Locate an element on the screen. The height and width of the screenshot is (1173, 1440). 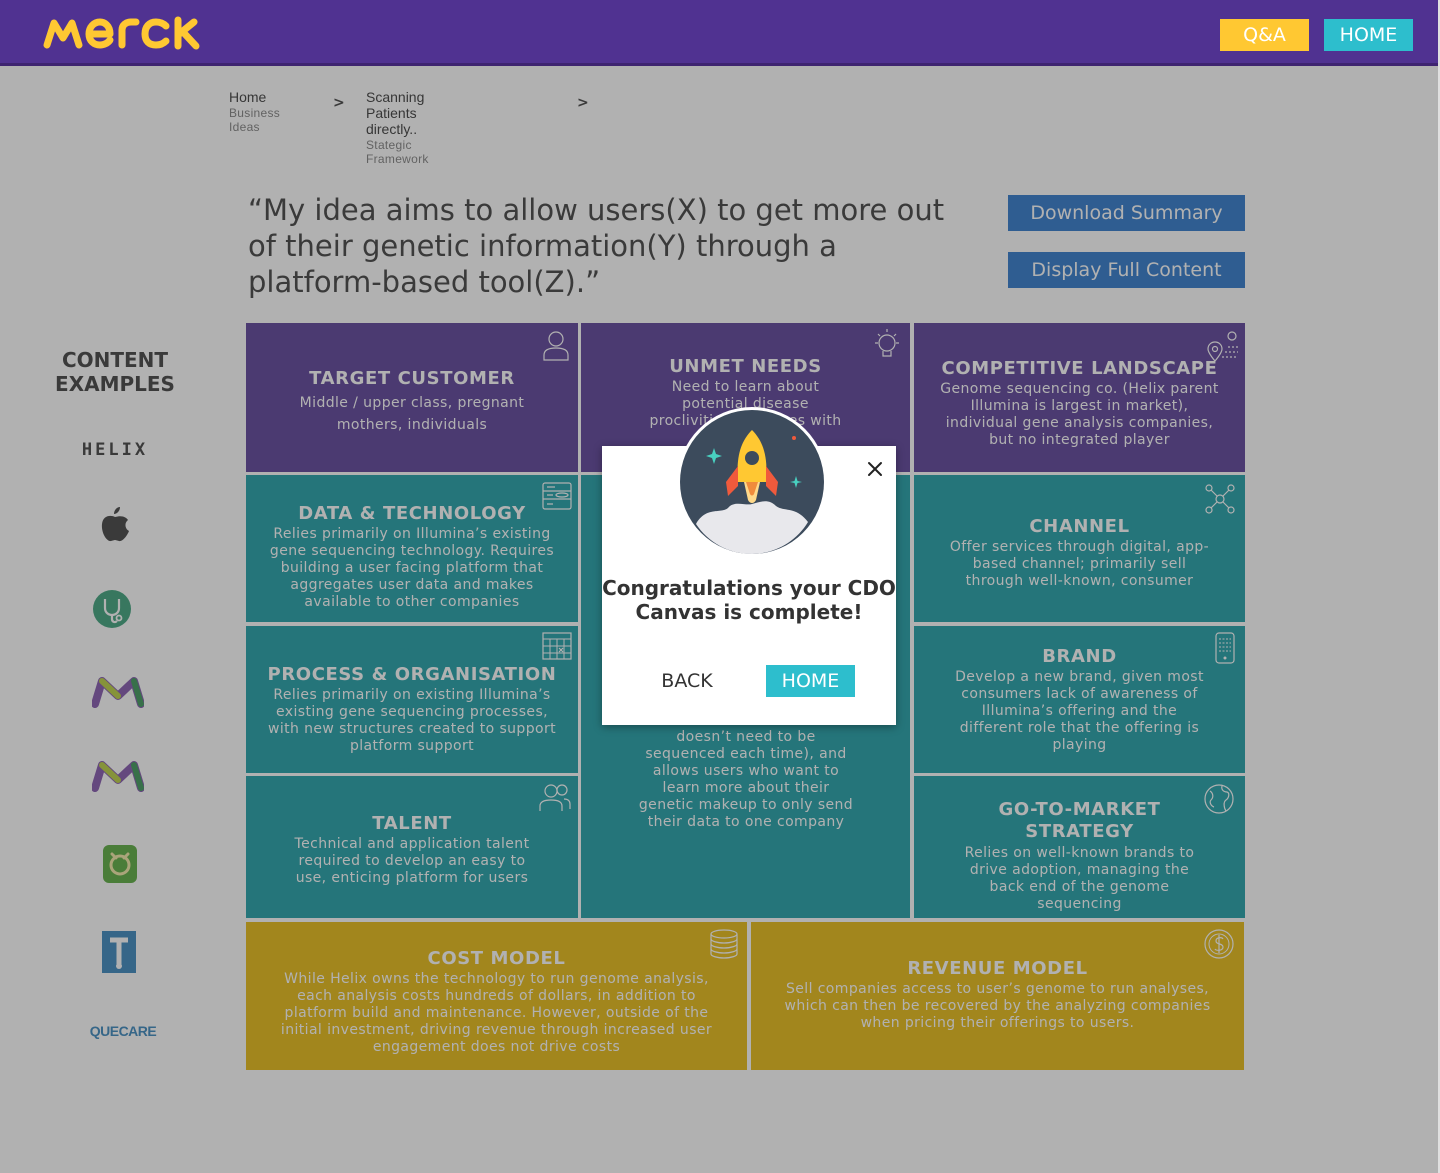
close-icon is located at coordinates (875, 469).